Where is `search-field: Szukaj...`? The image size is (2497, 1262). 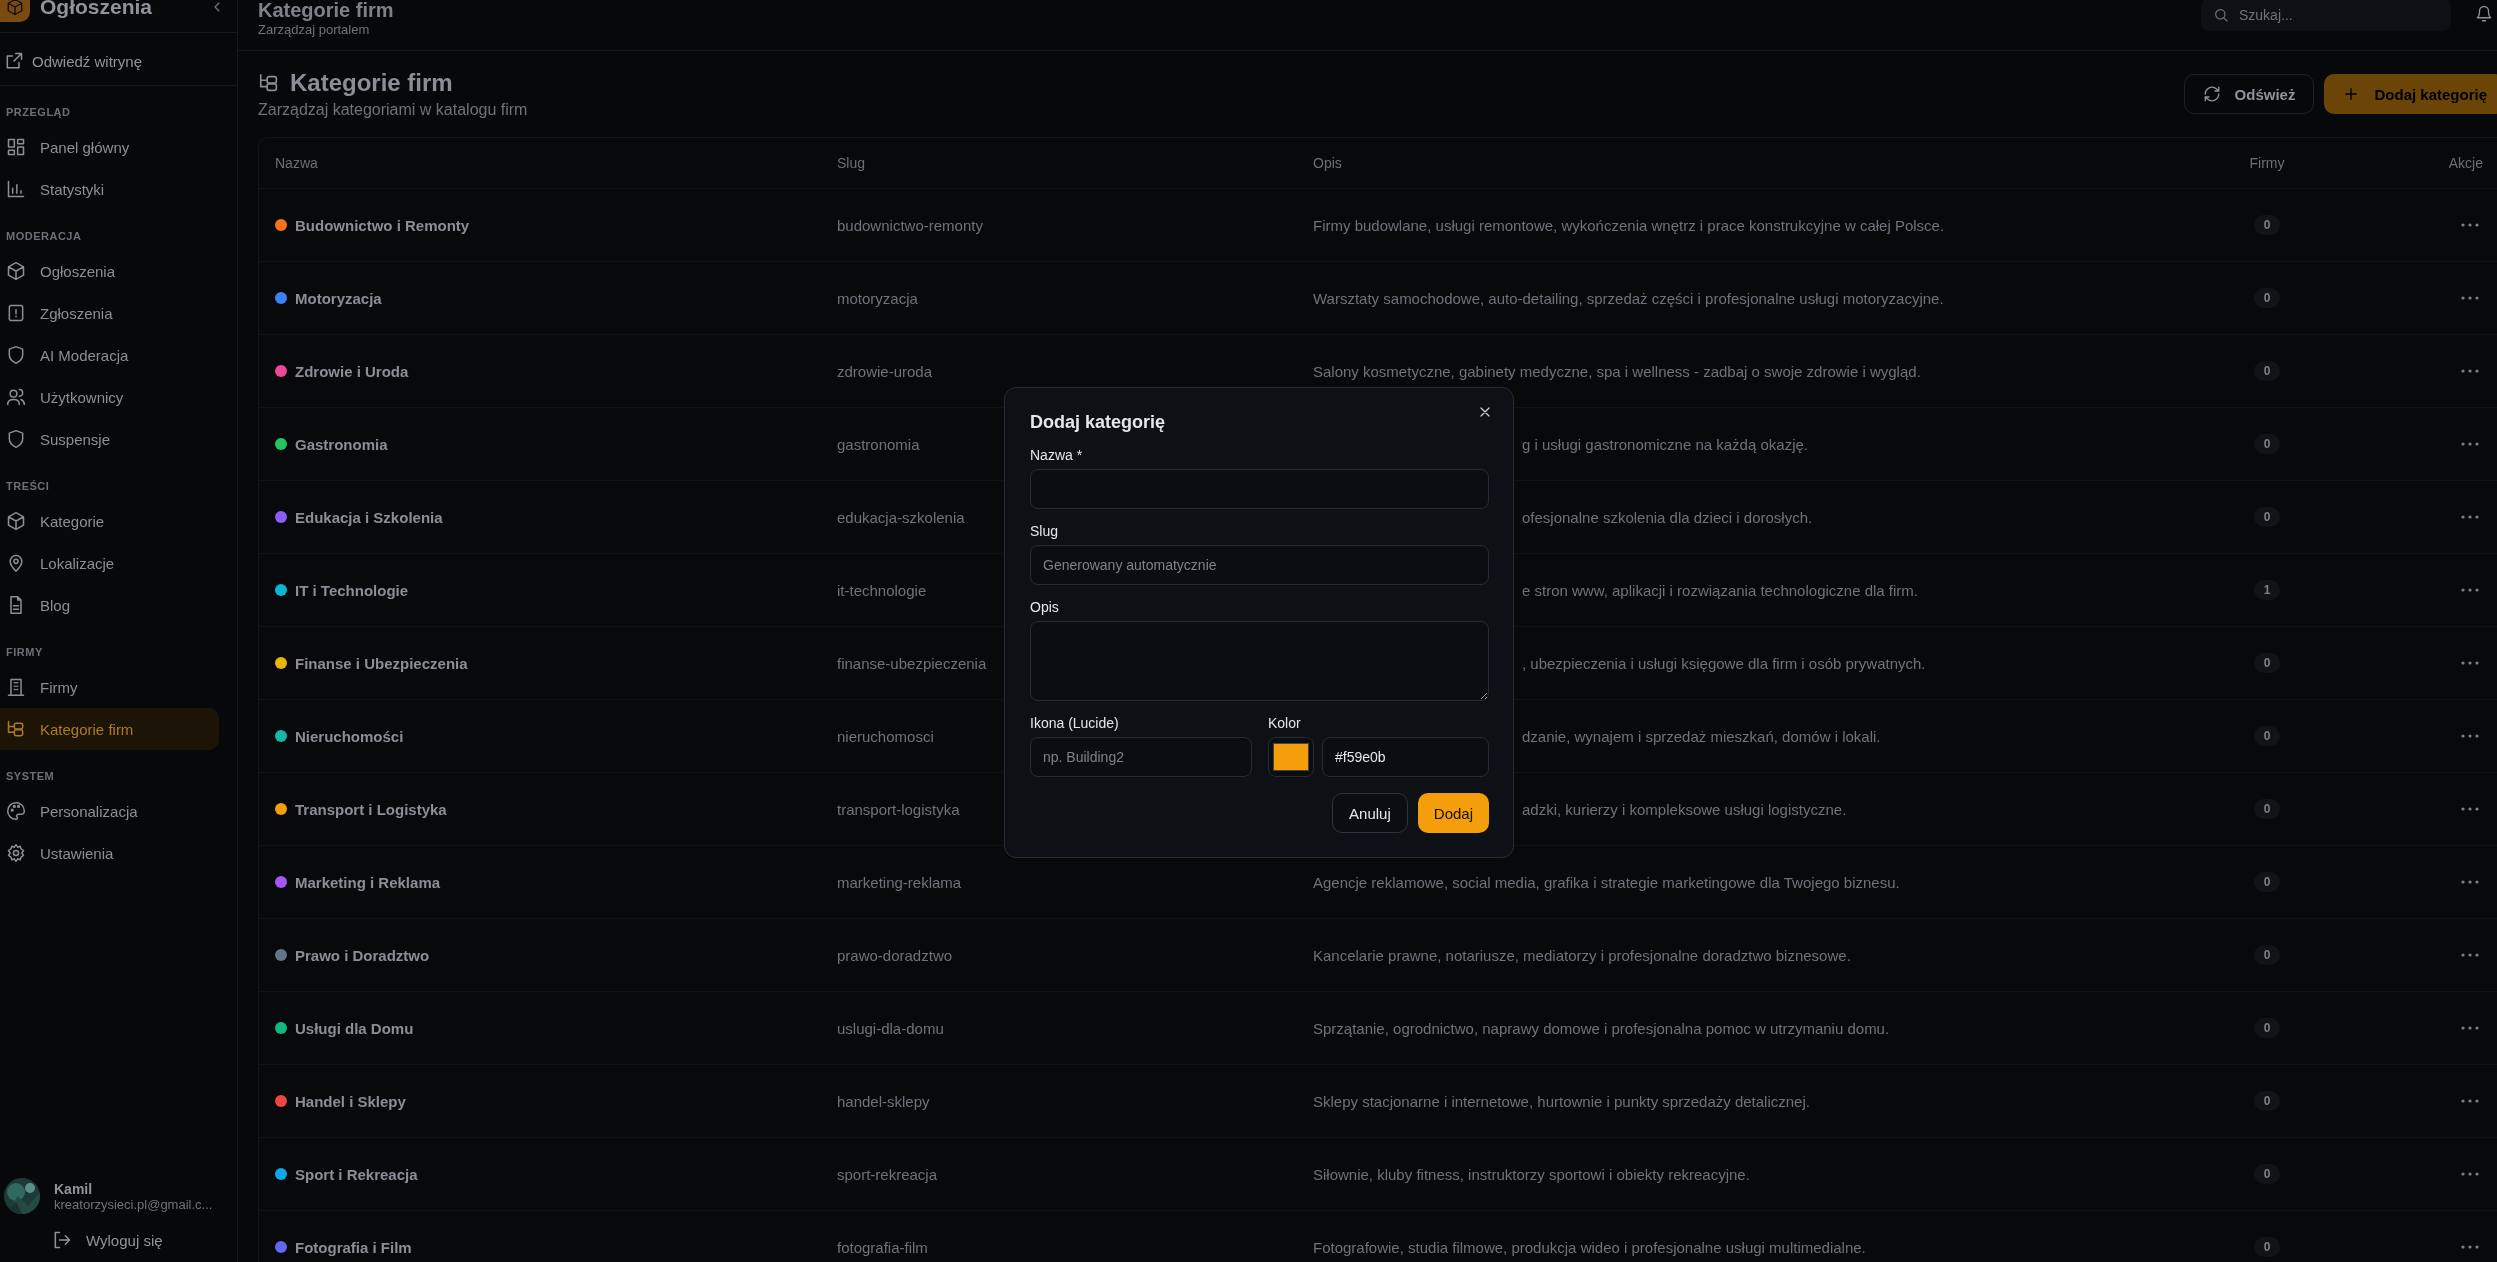
search-field: Szukaj... is located at coordinates (2326, 15).